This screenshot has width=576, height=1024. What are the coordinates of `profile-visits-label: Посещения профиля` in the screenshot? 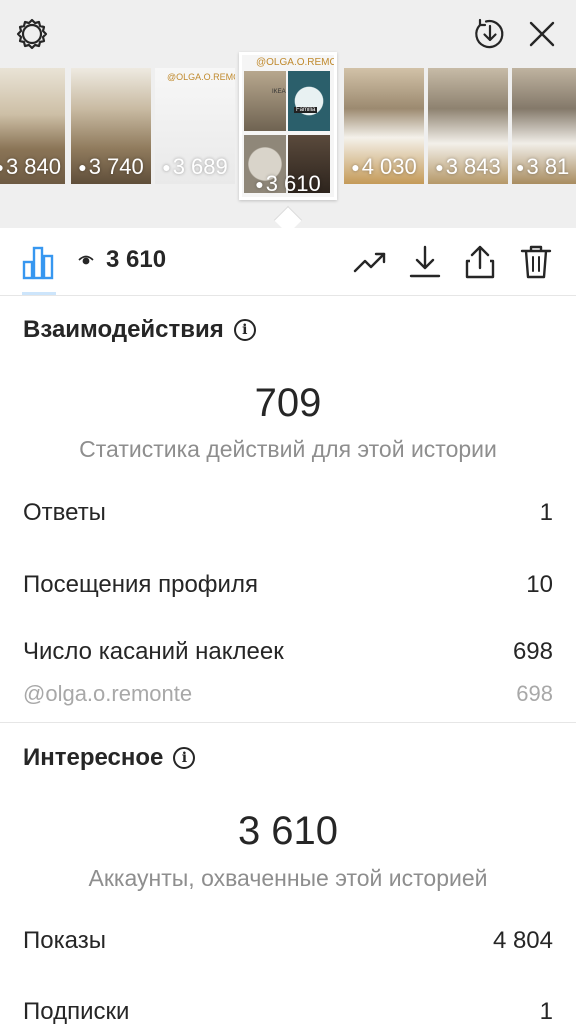 It's located at (140, 584).